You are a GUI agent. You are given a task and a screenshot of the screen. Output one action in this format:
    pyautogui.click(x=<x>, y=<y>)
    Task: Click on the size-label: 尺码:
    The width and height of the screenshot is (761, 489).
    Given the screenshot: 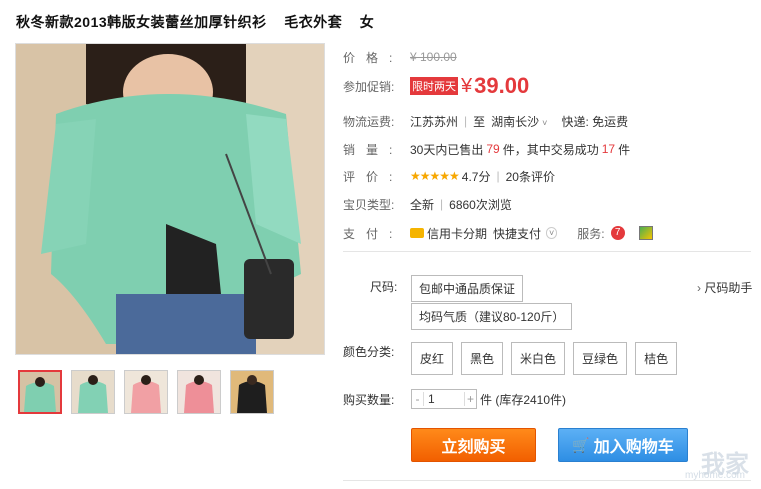 What is the action you would take?
    pyautogui.click(x=384, y=286)
    